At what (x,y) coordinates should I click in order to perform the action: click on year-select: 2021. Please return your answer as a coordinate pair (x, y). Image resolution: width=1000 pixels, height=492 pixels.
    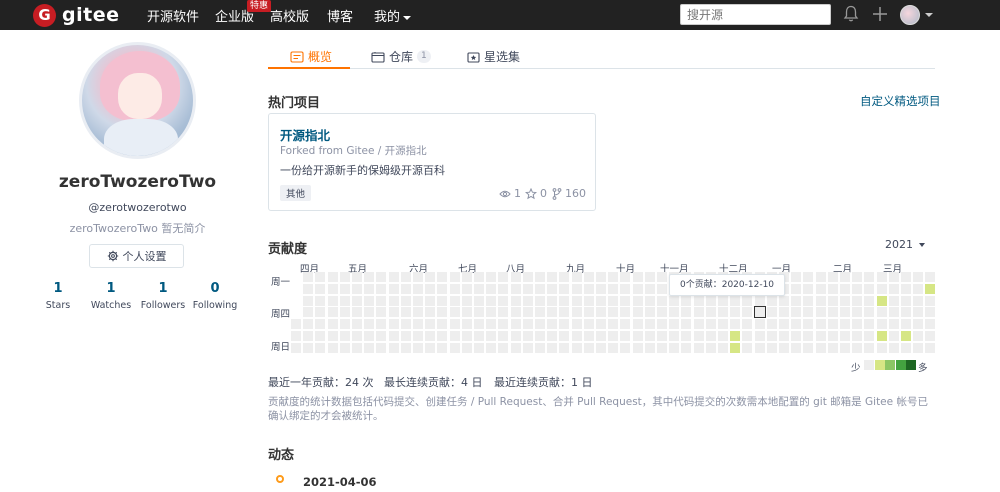
    Looking at the image, I should click on (899, 244).